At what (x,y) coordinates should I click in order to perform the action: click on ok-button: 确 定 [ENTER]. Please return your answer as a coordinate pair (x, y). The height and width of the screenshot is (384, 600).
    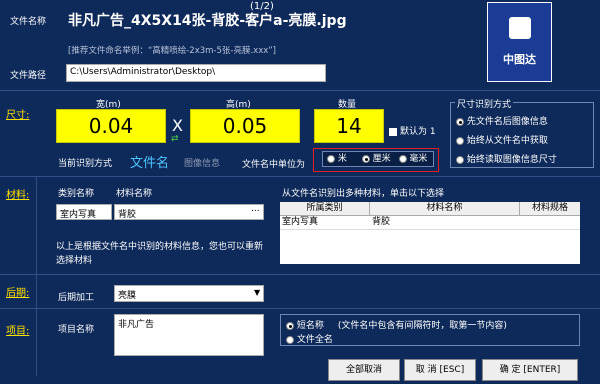
    Looking at the image, I should click on (530, 370).